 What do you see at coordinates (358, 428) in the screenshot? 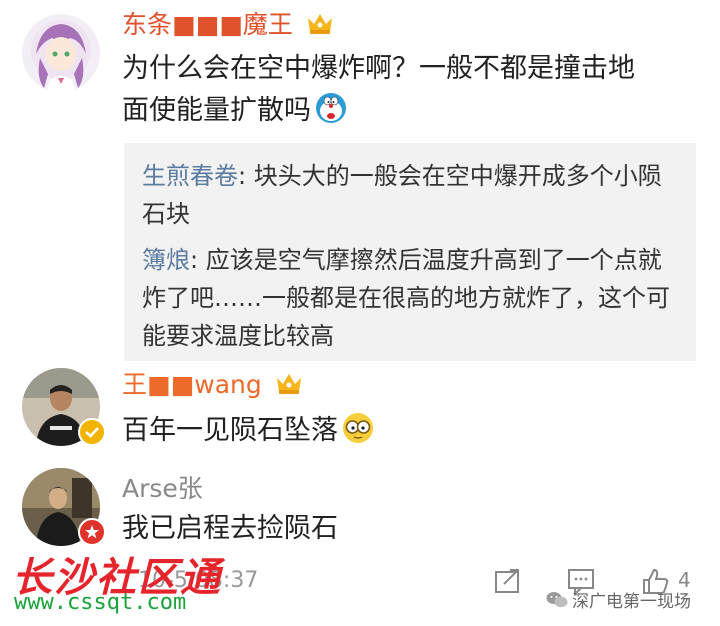
I see `nerd-glasses-emoji-icon` at bounding box center [358, 428].